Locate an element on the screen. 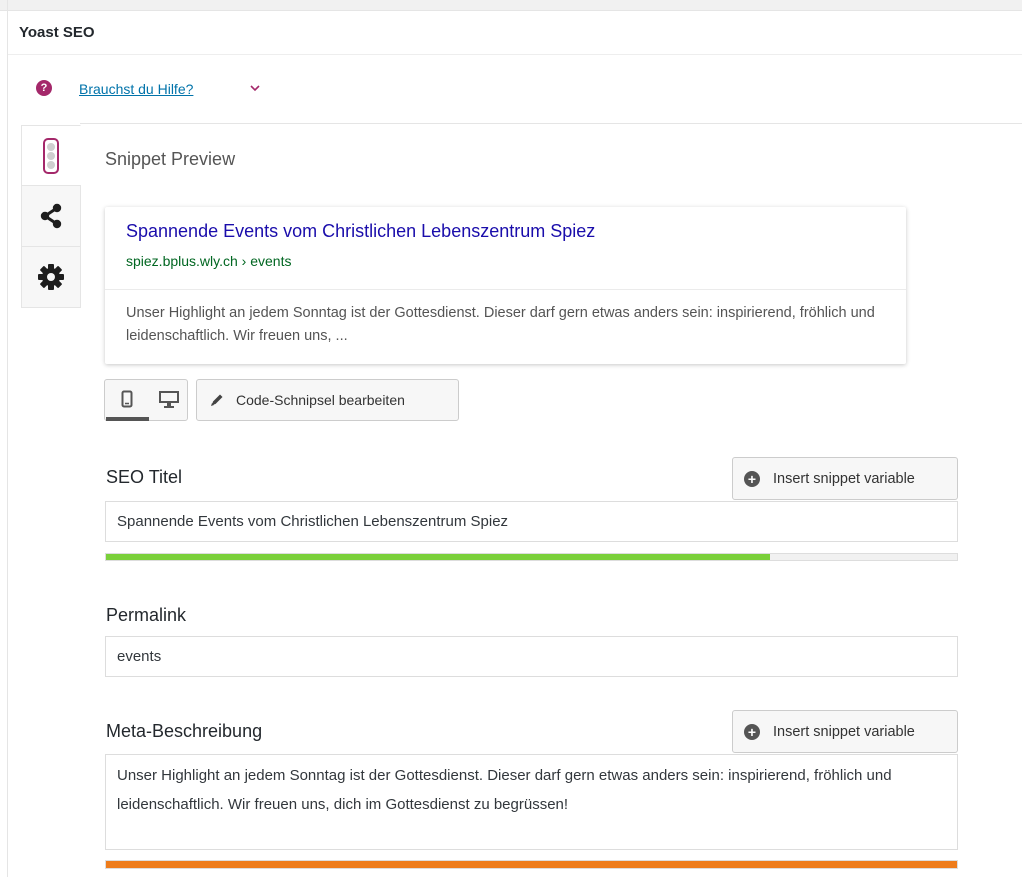 The width and height of the screenshot is (1022, 877). tab-social is located at coordinates (51, 216).